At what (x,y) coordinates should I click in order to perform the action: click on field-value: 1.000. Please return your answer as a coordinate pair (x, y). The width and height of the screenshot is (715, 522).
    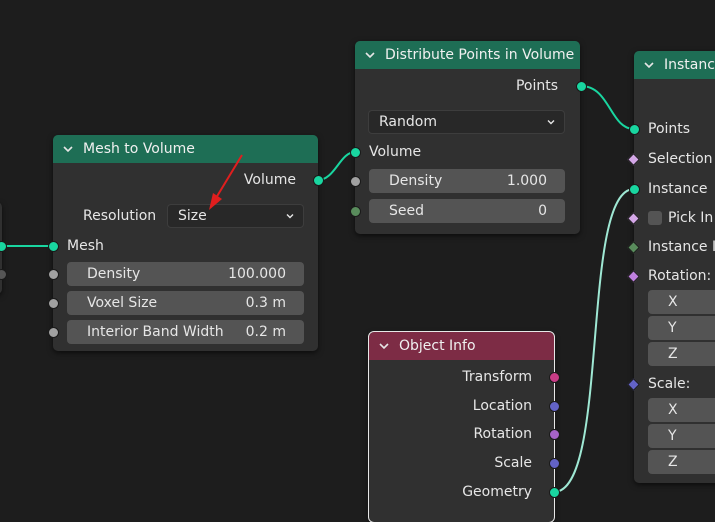
    Looking at the image, I should click on (526, 181).